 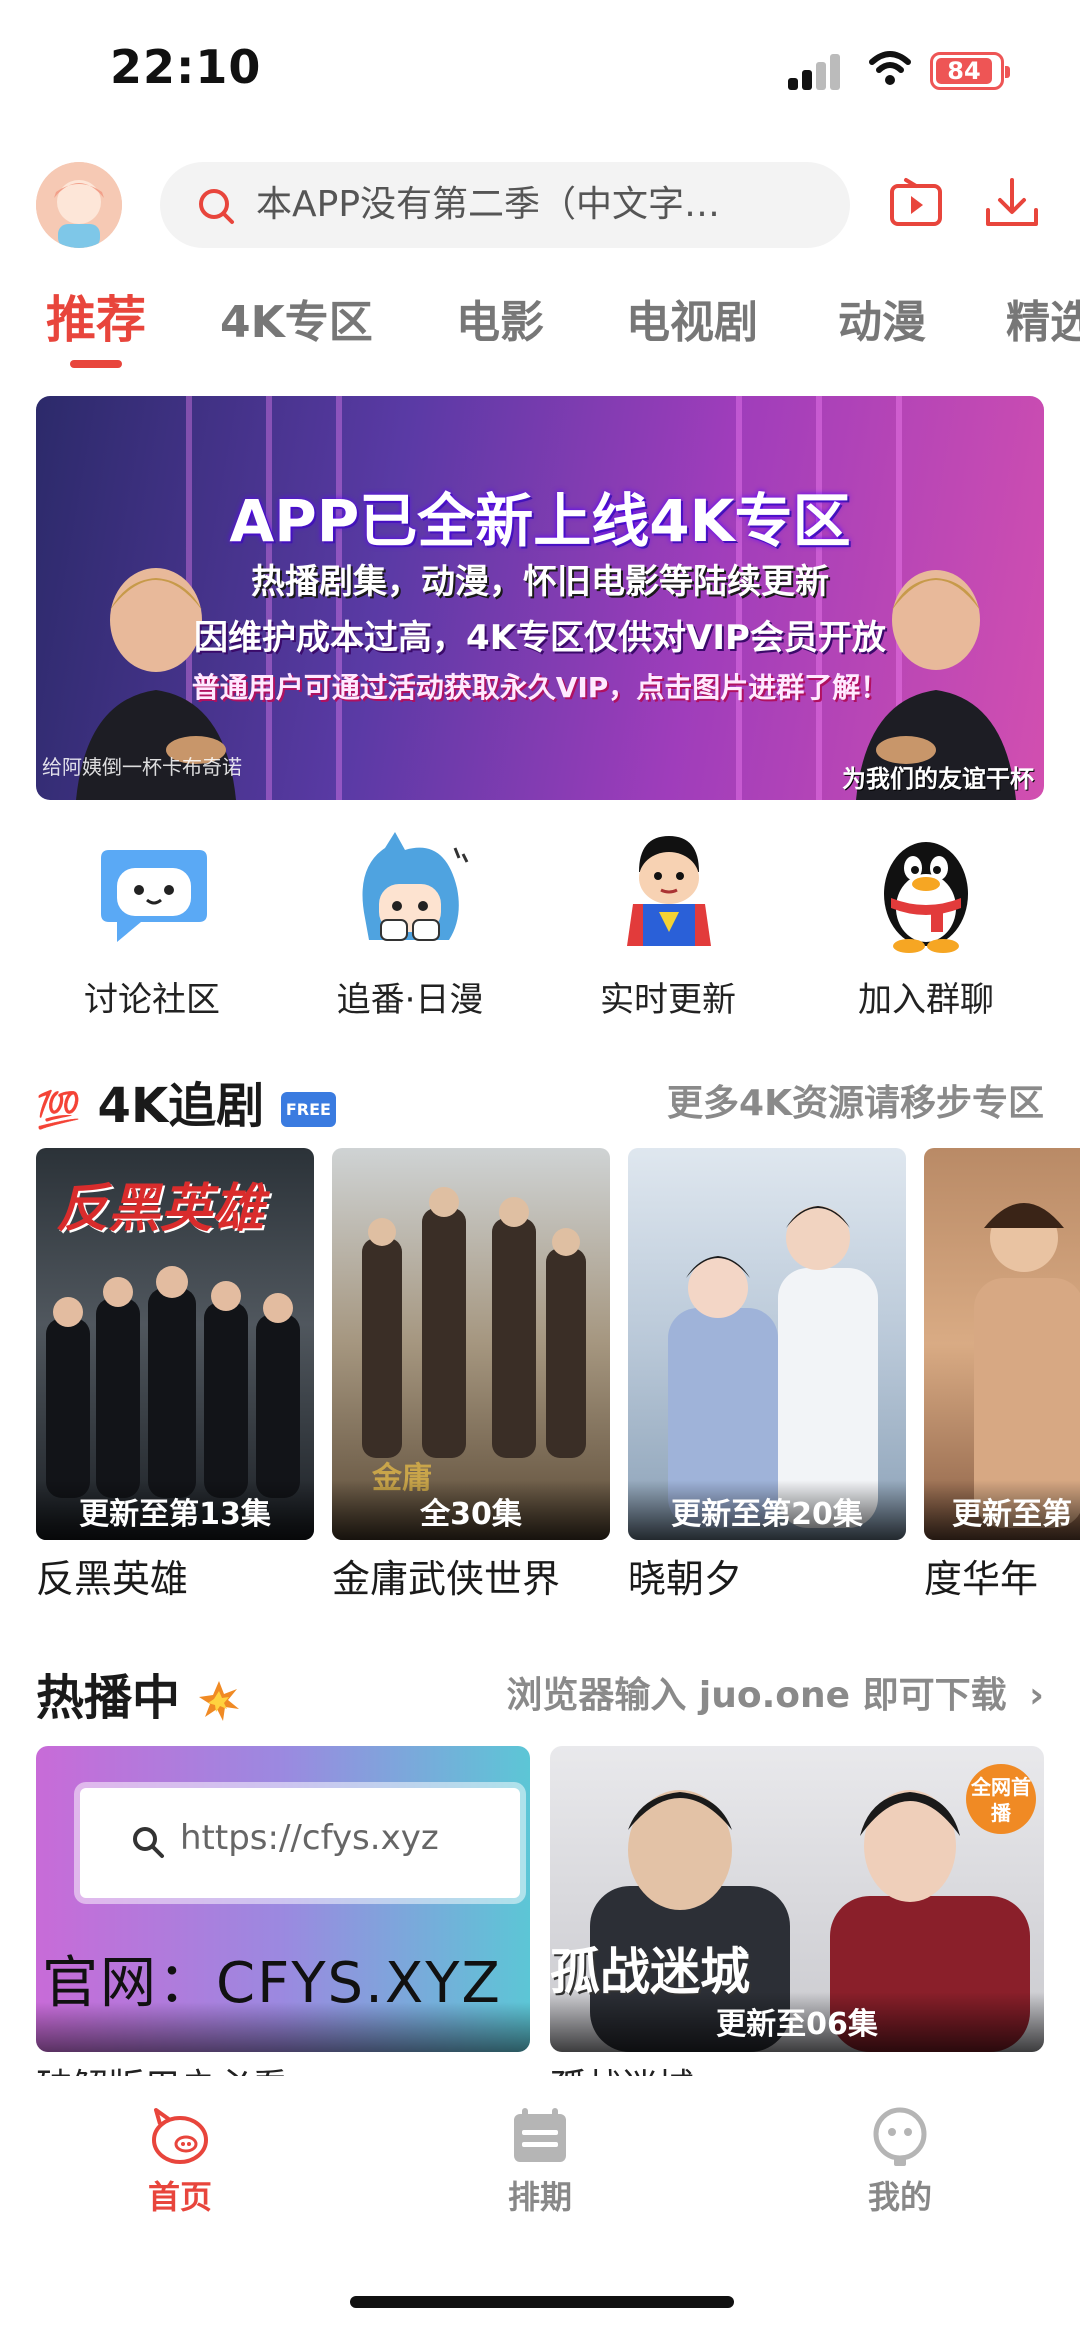 I want to click on section-4k-more-link: 更多4K资源请移步专区, so click(x=855, y=1100).